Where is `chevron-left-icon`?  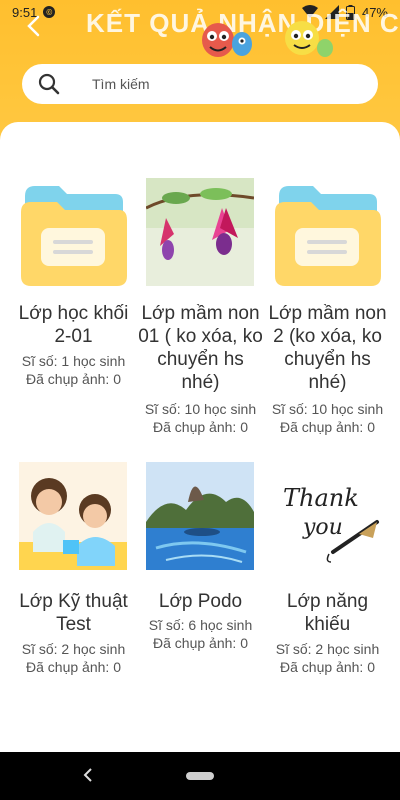 chevron-left-icon is located at coordinates (87, 775).